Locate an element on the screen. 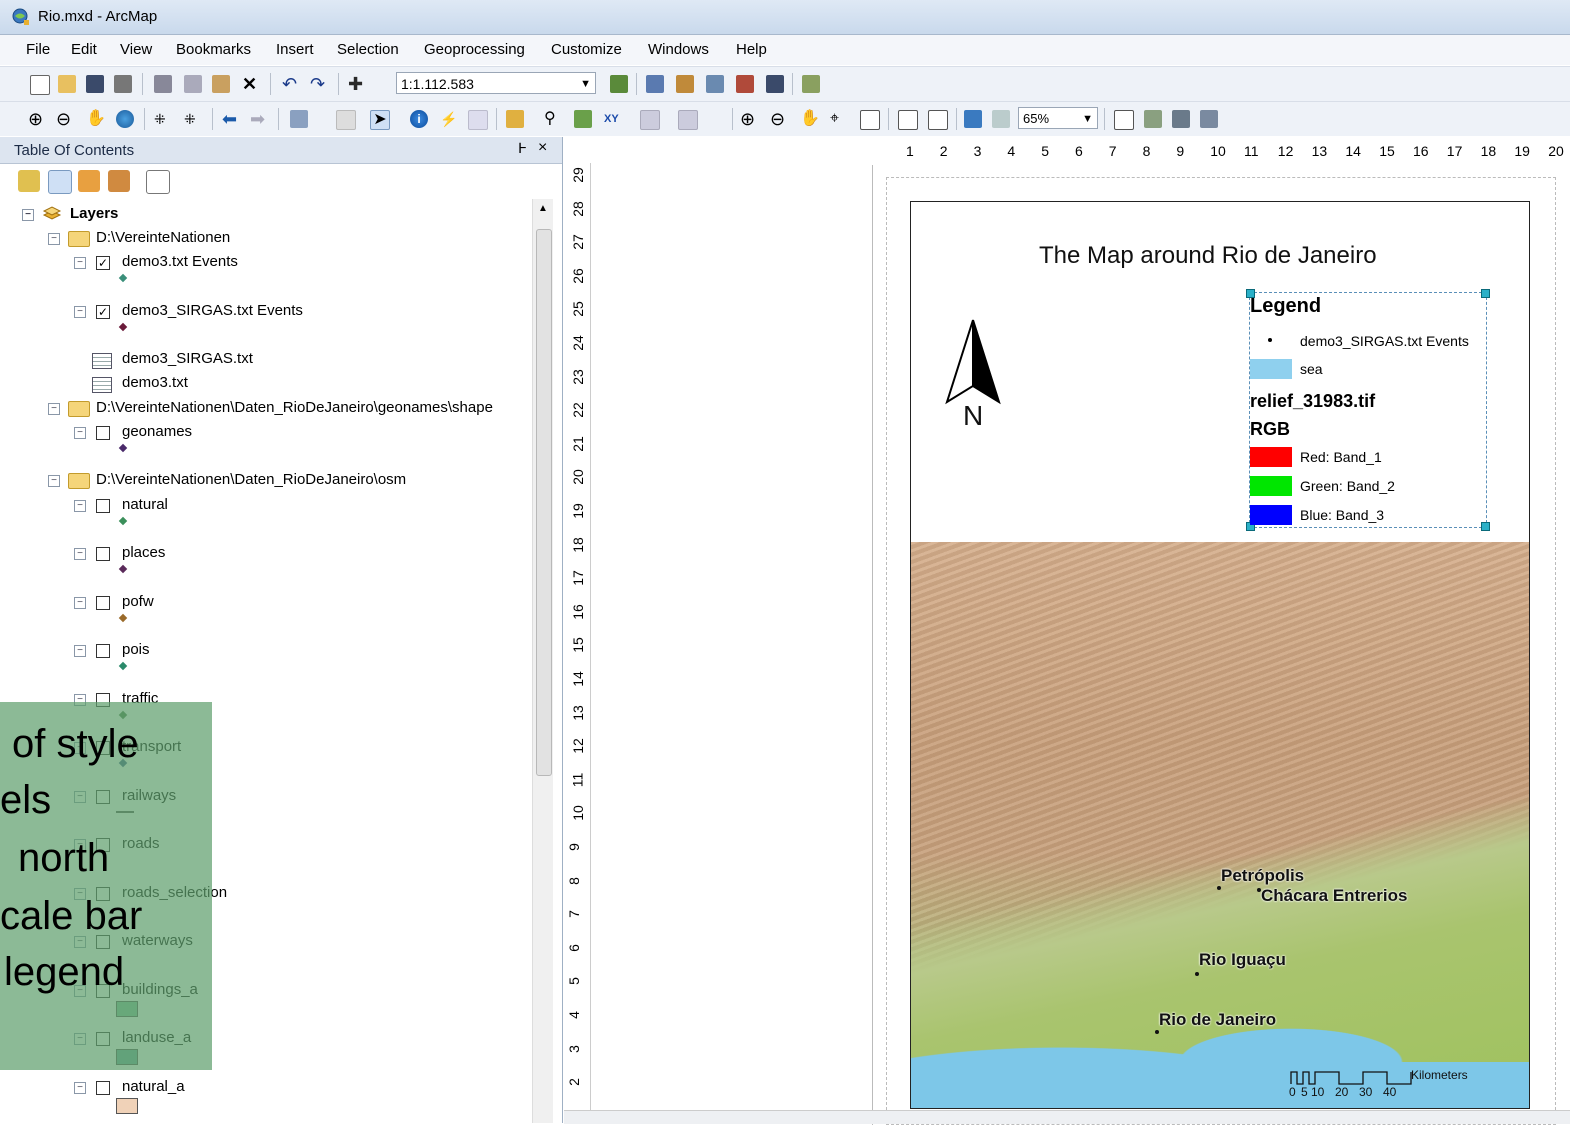 The width and height of the screenshot is (1570, 1125). undo-icon: ↶ is located at coordinates (291, 84).